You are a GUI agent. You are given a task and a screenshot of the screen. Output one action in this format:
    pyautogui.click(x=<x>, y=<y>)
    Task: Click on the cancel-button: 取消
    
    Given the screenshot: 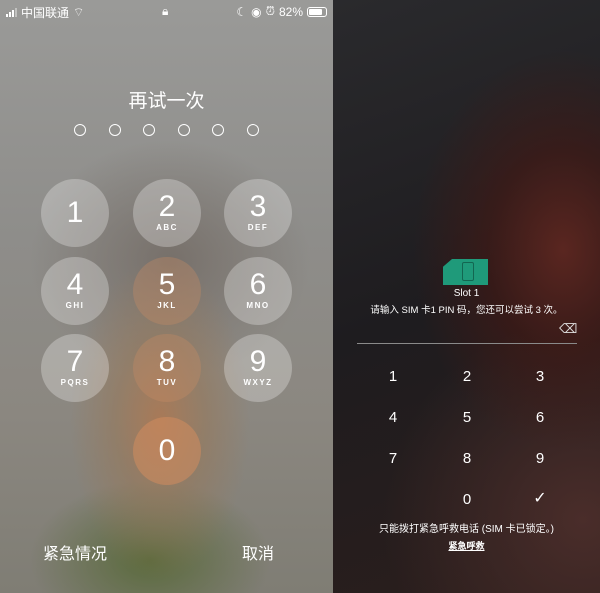 What is the action you would take?
    pyautogui.click(x=258, y=552)
    